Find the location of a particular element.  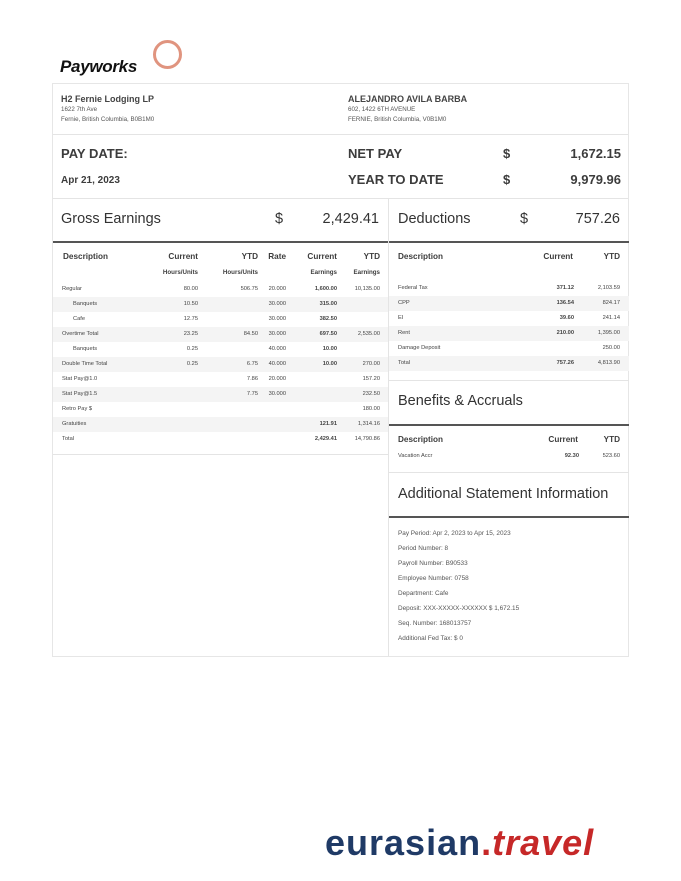

row-ytd-earnings: 1,314.16 is located at coordinates (368, 424).